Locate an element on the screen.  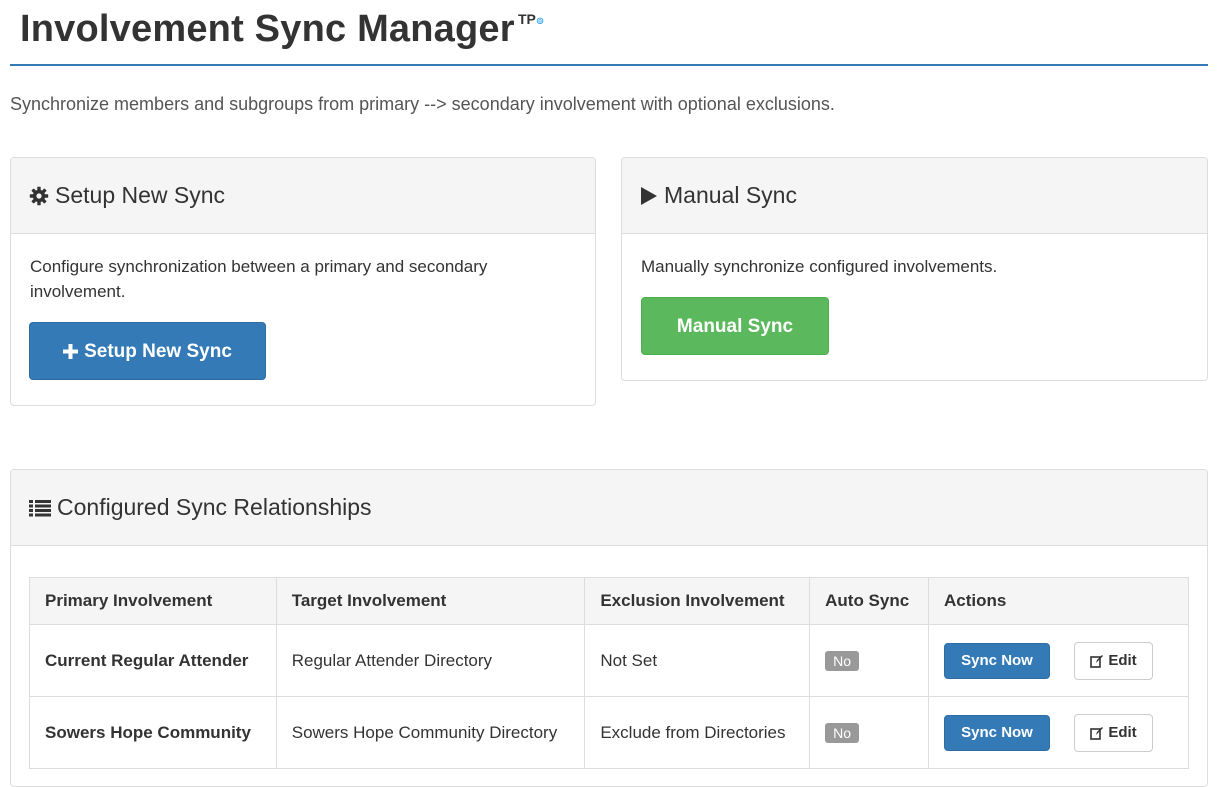
column-header-actions: Actions is located at coordinates (1058, 601).